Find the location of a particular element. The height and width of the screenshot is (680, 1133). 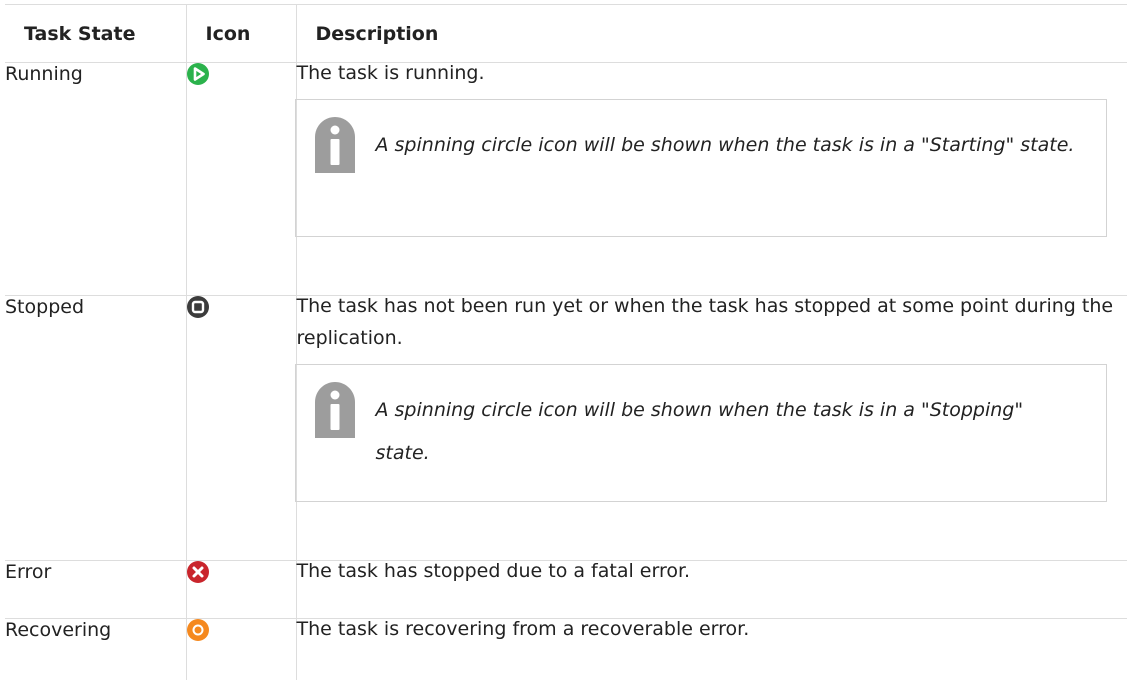

error-x-icon is located at coordinates (197, 572).